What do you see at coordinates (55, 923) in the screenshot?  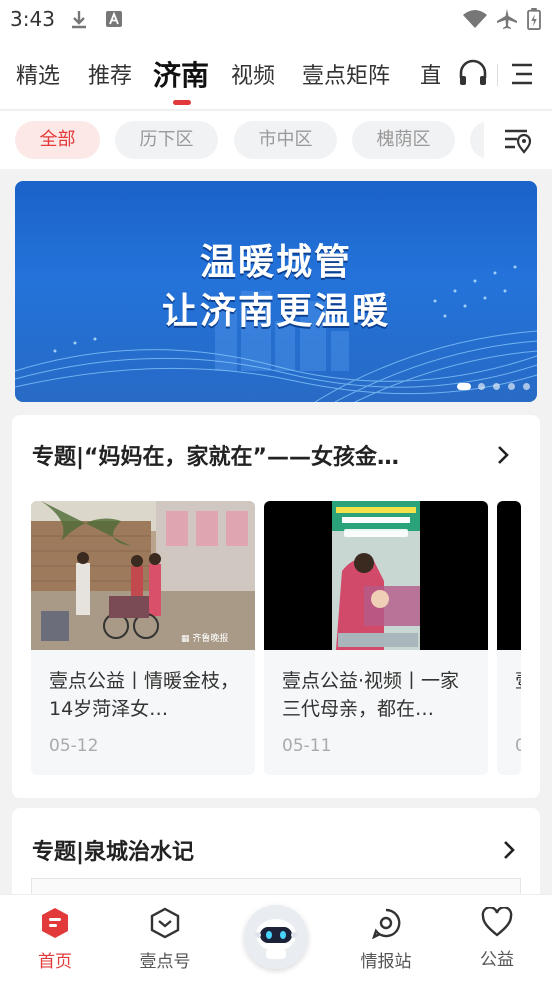 I see `home-icon` at bounding box center [55, 923].